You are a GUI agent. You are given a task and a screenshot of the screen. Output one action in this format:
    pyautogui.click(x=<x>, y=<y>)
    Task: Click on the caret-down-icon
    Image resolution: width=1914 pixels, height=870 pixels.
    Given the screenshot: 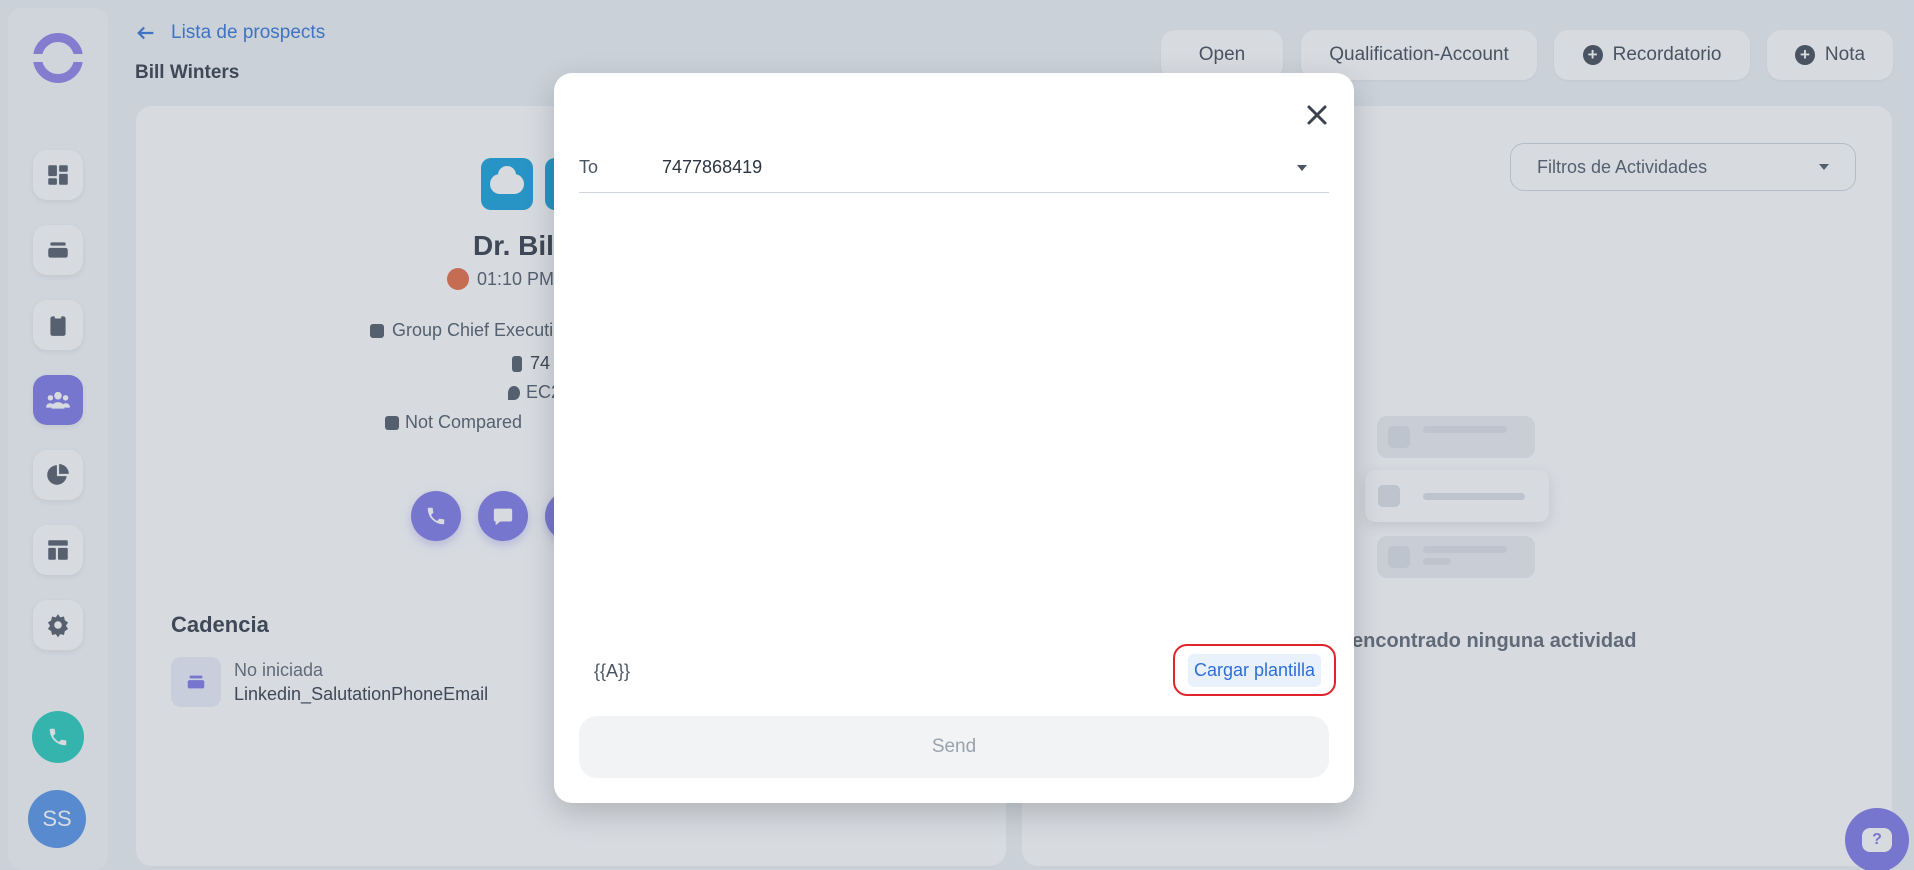 What is the action you would take?
    pyautogui.click(x=1302, y=167)
    